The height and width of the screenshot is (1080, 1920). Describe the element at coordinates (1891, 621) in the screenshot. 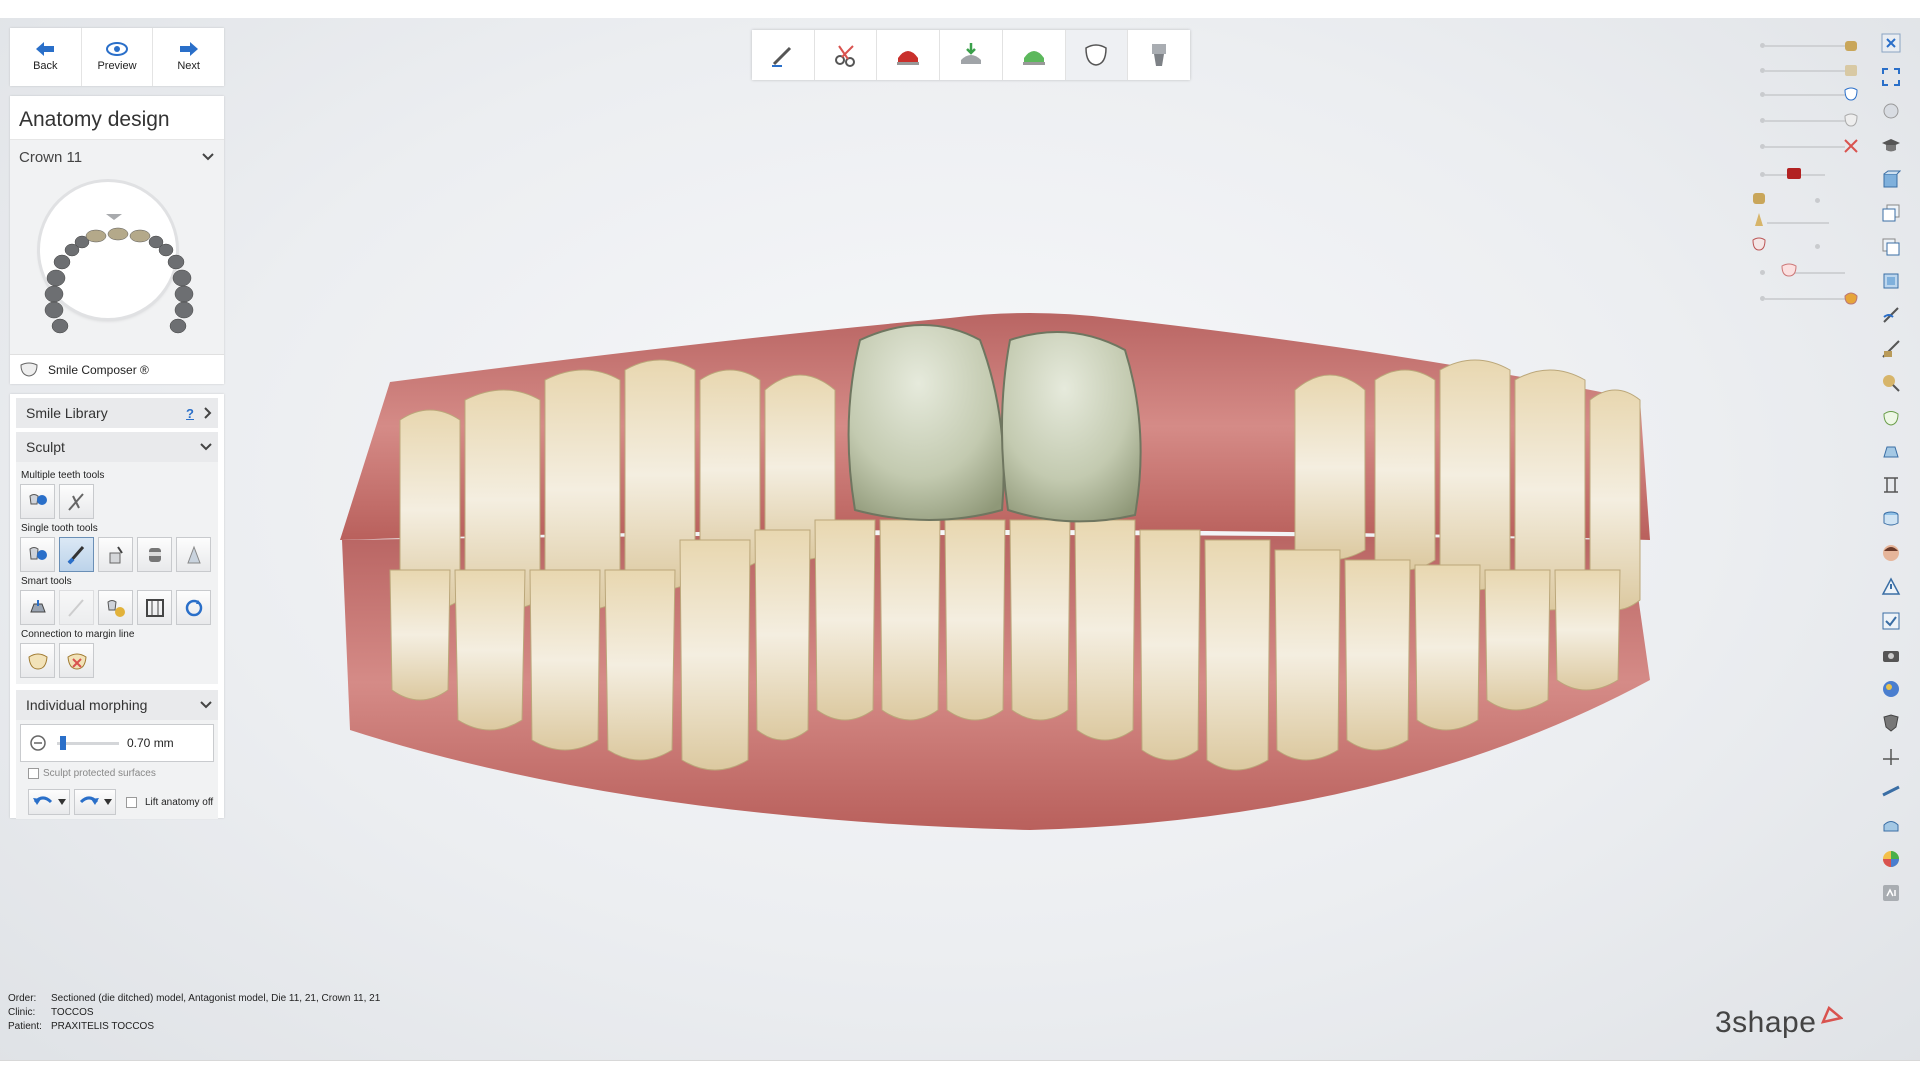

I see `checklist-button` at that location.